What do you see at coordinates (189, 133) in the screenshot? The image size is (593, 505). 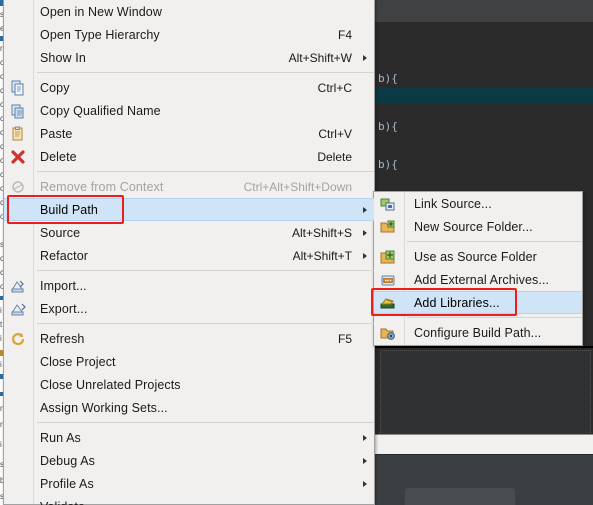 I see `menu-item-paste: Paste Ctrl+V` at bounding box center [189, 133].